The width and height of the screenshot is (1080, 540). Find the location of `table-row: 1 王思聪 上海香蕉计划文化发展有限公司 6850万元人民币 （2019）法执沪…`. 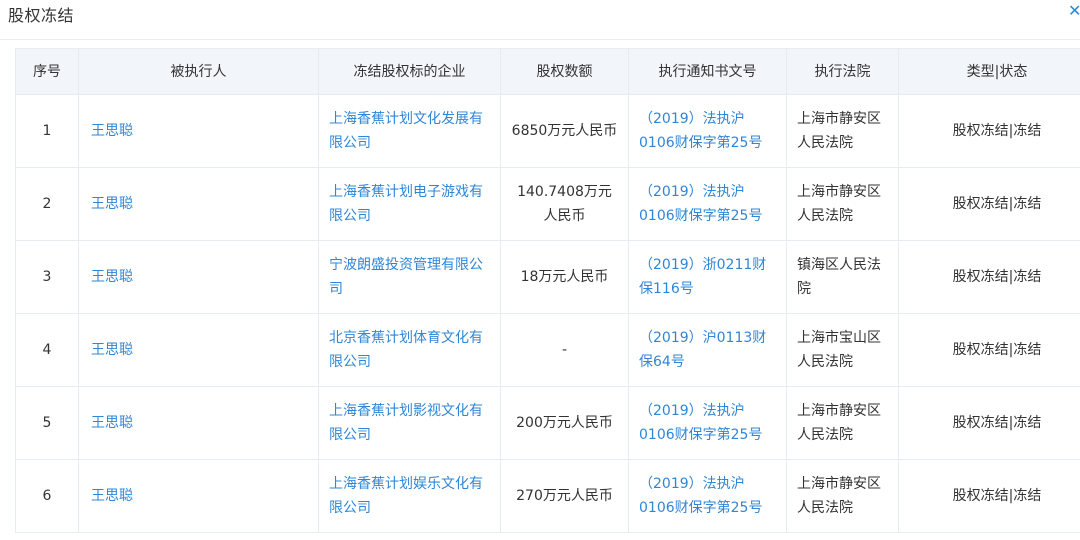

table-row: 1 王思聪 上海香蕉计划文化发展有限公司 6850万元人民币 （2019）法执沪… is located at coordinates (547, 131).